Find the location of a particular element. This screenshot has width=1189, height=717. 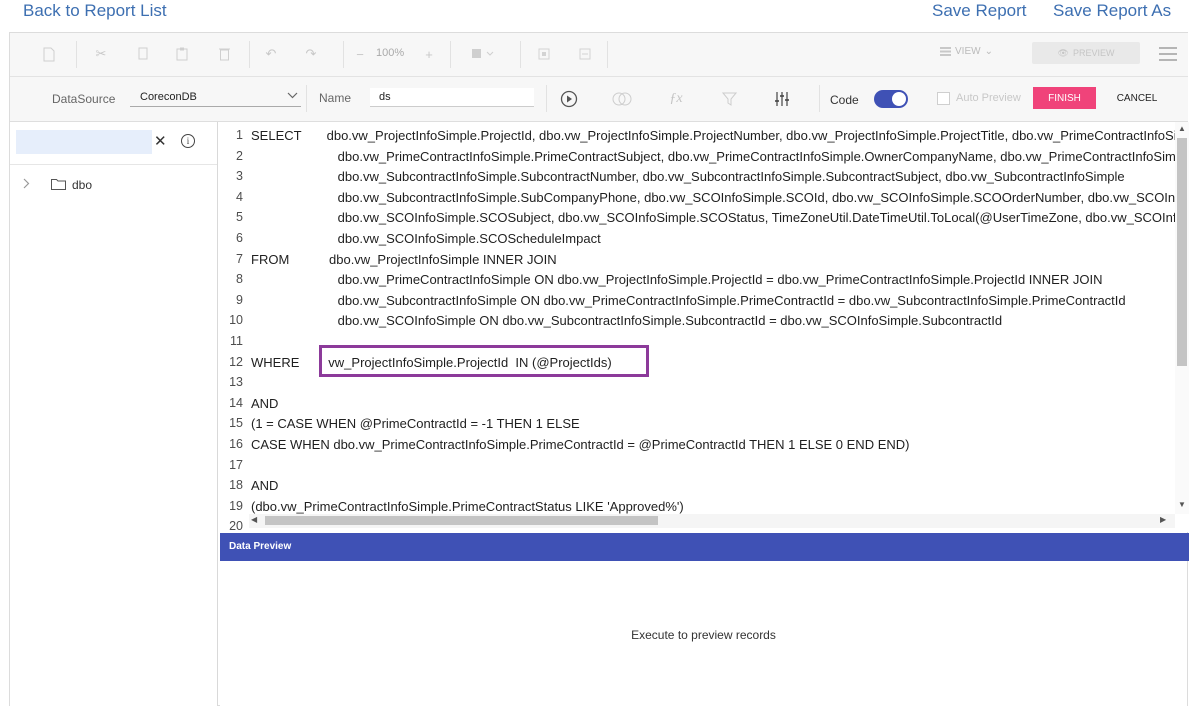

line-number: 7 is located at coordinates (239, 258).